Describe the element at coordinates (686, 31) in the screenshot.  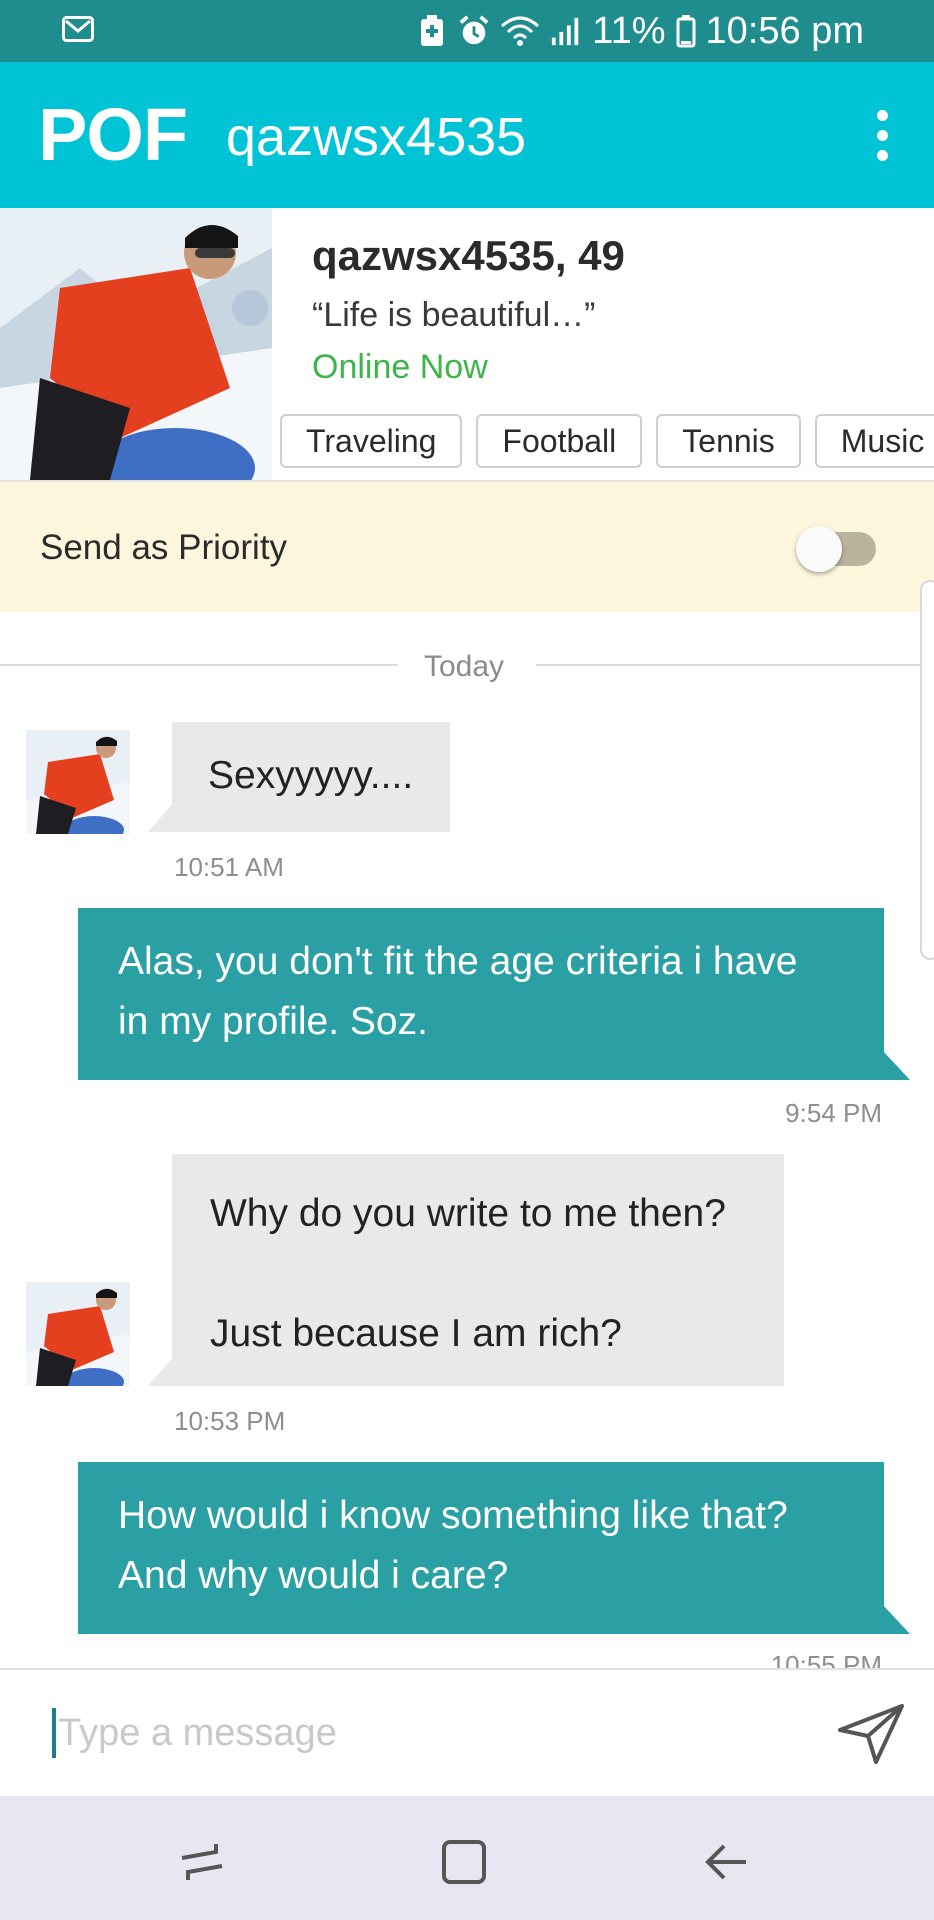
I see `battery-icon` at that location.